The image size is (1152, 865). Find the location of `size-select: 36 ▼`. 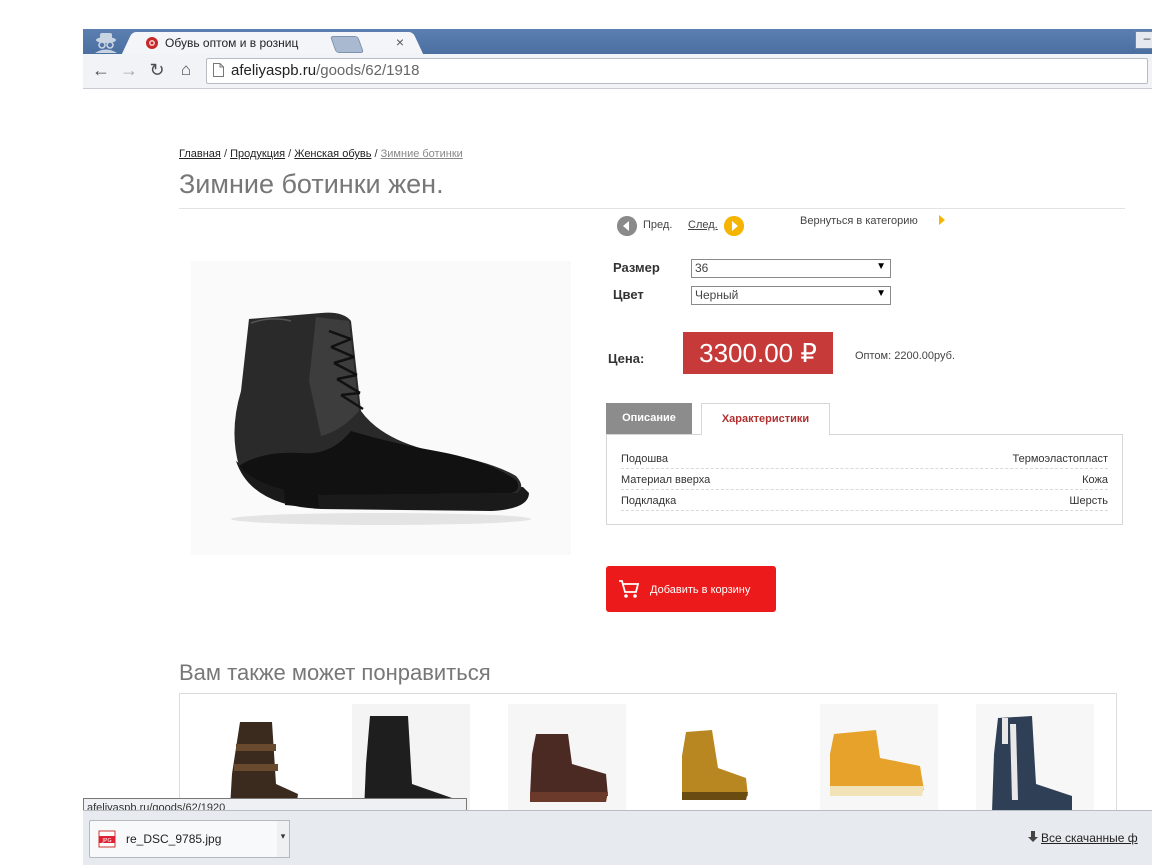

size-select: 36 ▼ is located at coordinates (791, 268).